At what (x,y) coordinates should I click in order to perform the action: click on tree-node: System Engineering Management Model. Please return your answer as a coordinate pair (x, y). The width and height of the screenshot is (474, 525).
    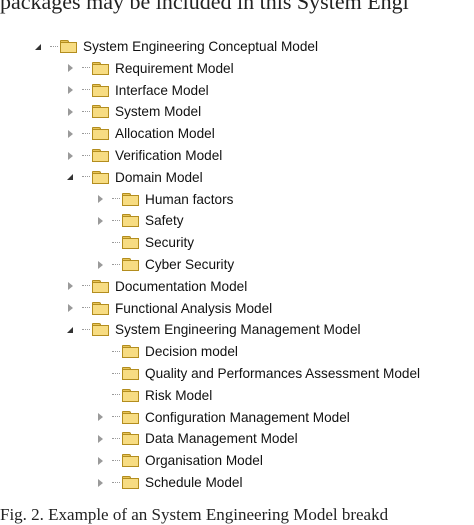
    Looking at the image, I should click on (213, 329).